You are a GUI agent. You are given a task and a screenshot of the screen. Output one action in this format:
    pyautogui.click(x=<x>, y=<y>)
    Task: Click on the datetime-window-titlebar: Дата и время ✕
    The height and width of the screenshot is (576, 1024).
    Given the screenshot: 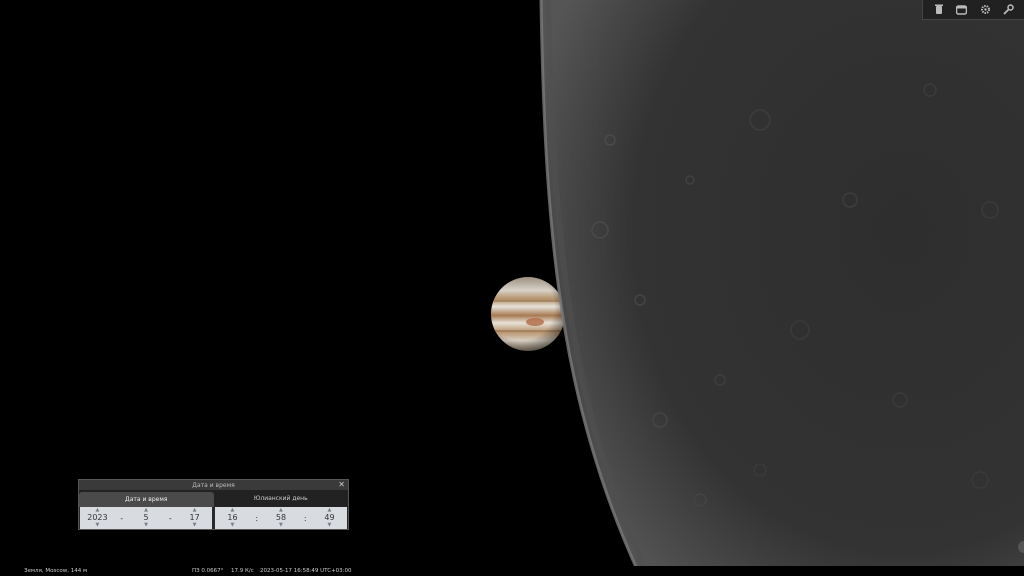 What is the action you would take?
    pyautogui.click(x=213, y=485)
    